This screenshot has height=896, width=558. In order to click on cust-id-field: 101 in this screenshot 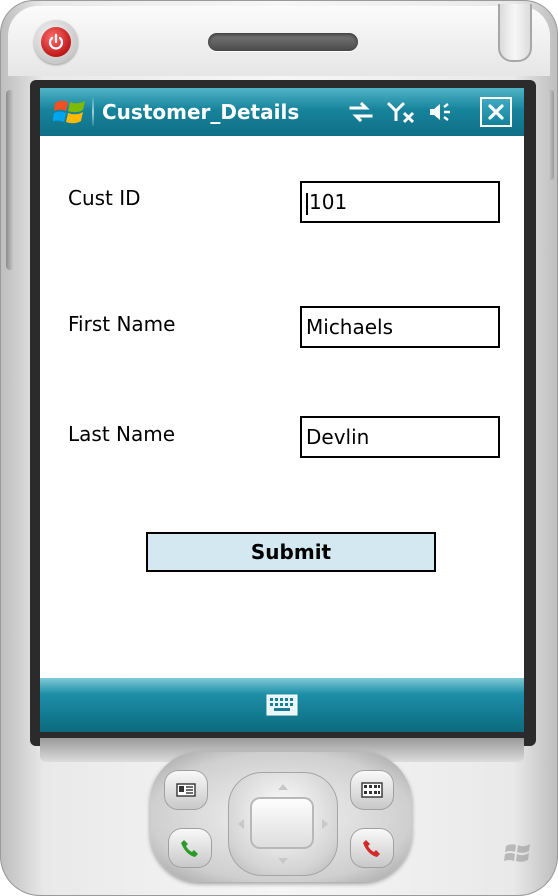, I will do `click(400, 202)`.